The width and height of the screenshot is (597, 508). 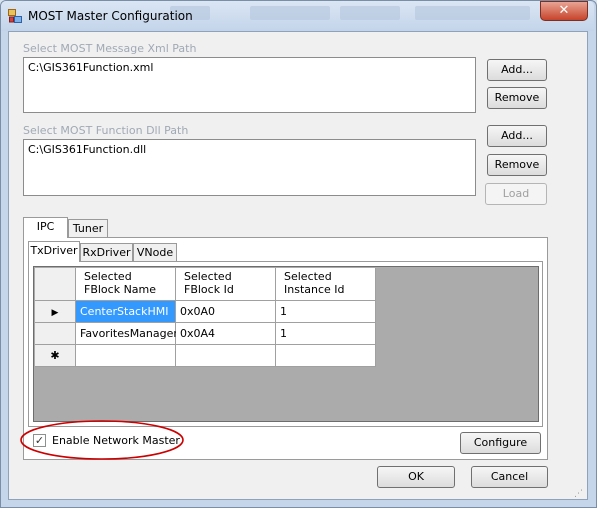 I want to click on close-button: ✕, so click(x=564, y=11).